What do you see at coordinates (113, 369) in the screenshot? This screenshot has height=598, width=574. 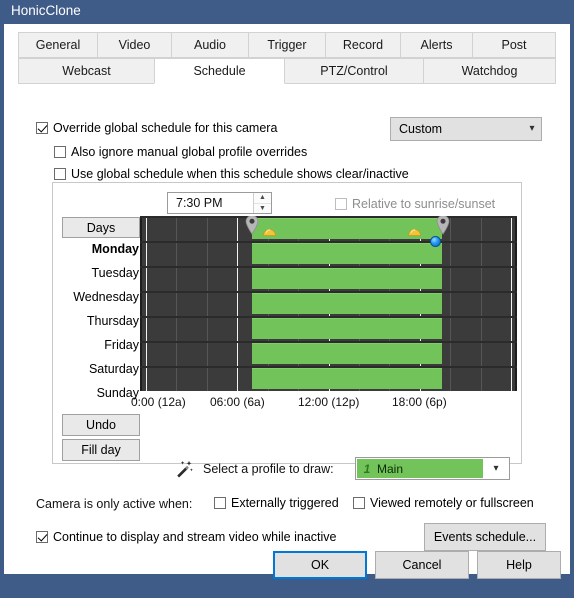 I see `day-label-saturday: Saturday` at bounding box center [113, 369].